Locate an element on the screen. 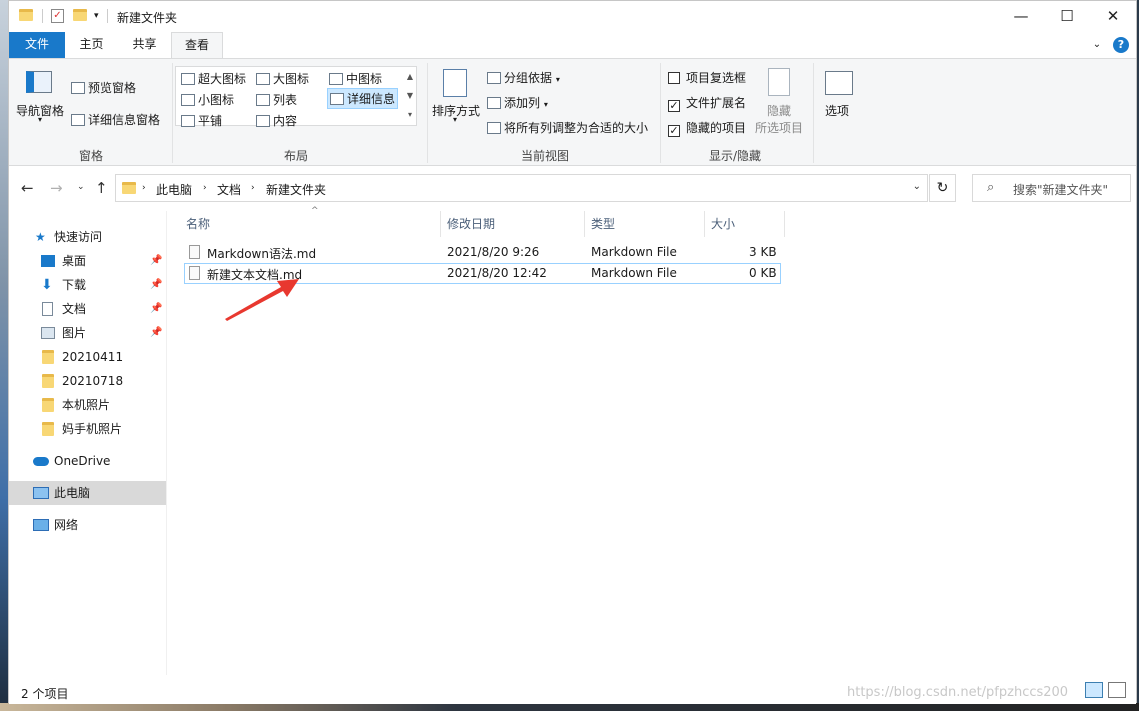 This screenshot has width=1139, height=711. column-header-modified: 修改日期 is located at coordinates (471, 223).